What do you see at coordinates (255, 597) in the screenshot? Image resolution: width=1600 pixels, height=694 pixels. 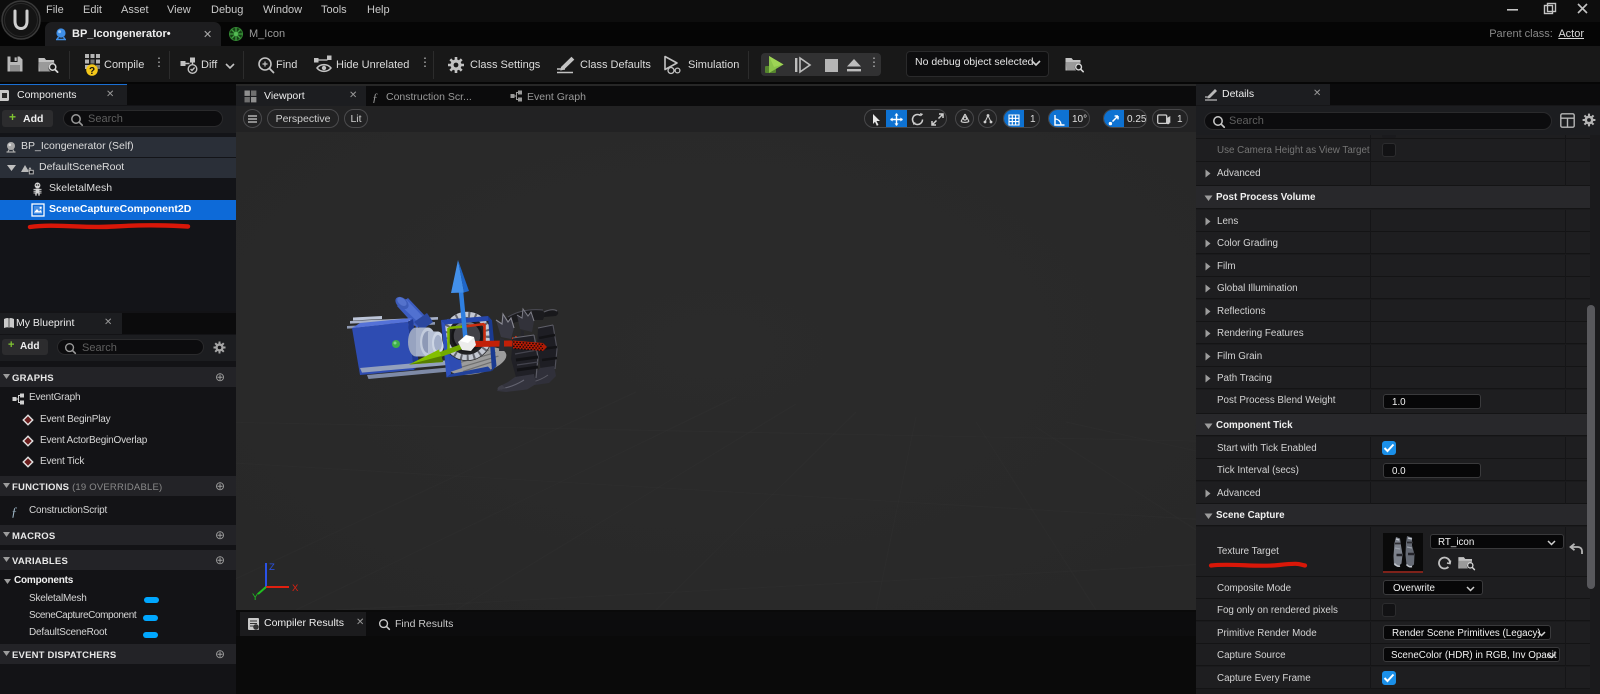 I see `svg-text: Y` at bounding box center [255, 597].